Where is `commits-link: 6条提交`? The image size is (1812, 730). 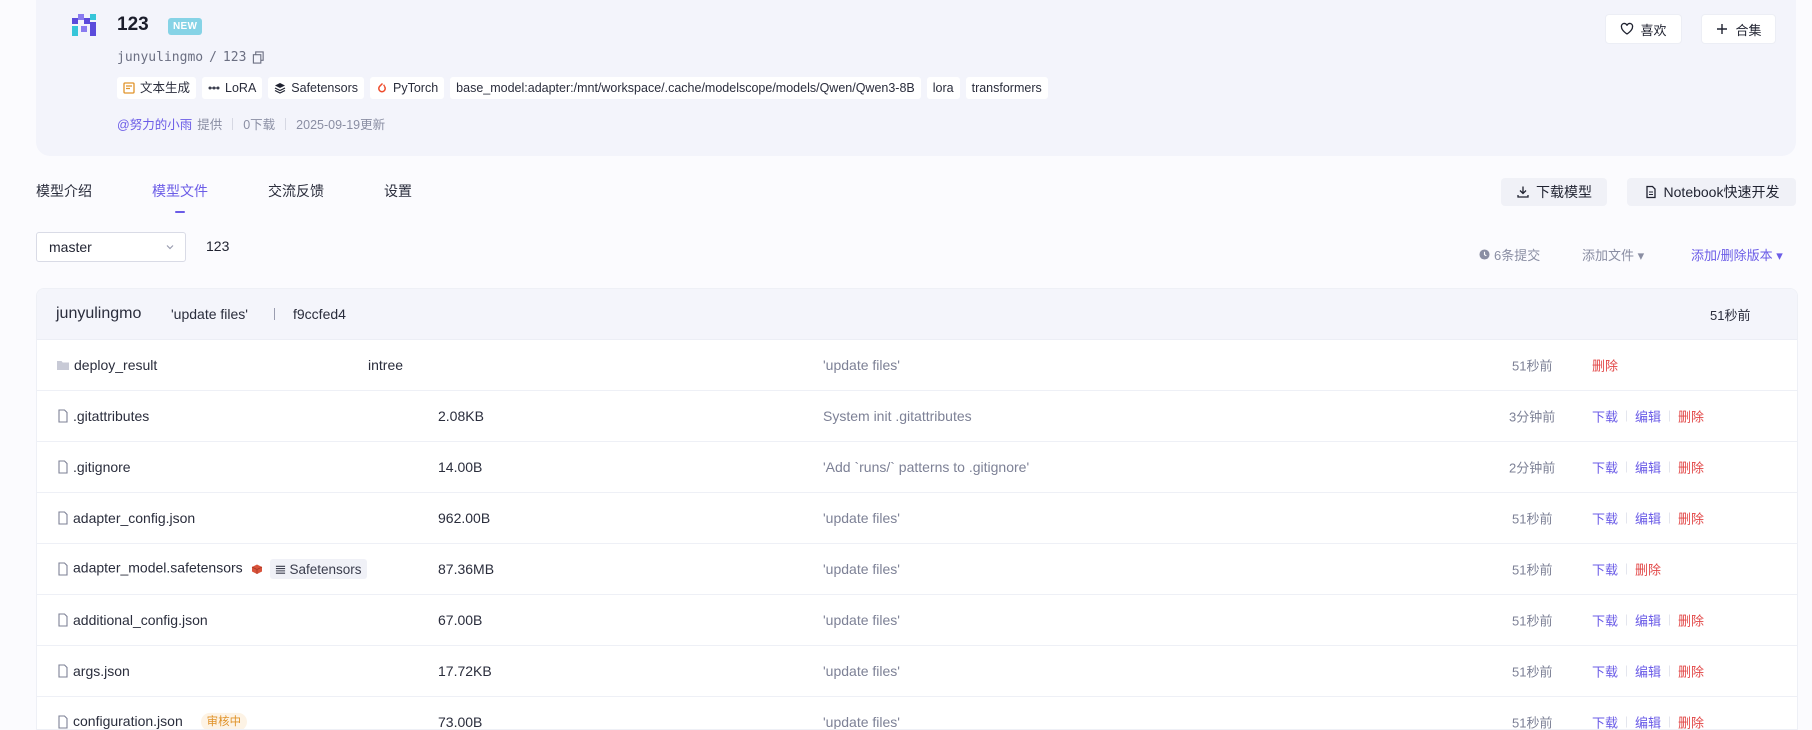
commits-link: 6条提交 is located at coordinates (1509, 254).